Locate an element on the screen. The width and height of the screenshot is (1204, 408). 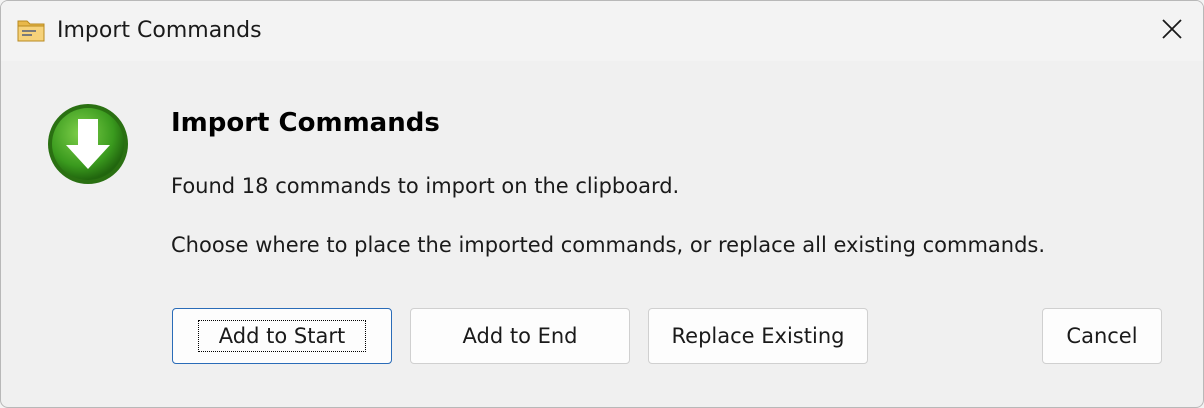
add-to-start-label: Add to Start is located at coordinates (282, 336).